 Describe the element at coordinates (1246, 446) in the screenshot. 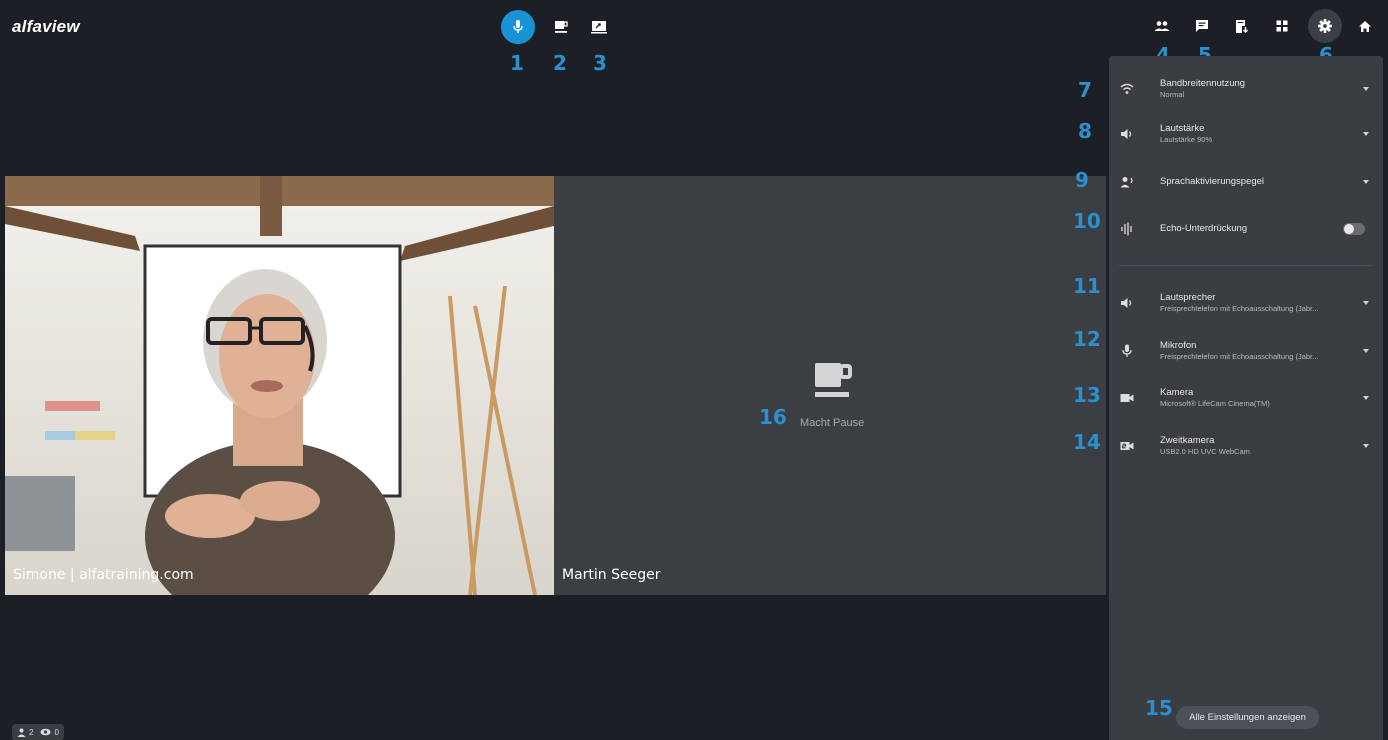

I see `setting-second-camera: Zweitkamera USB2.0 HD UVC WebCam` at that location.